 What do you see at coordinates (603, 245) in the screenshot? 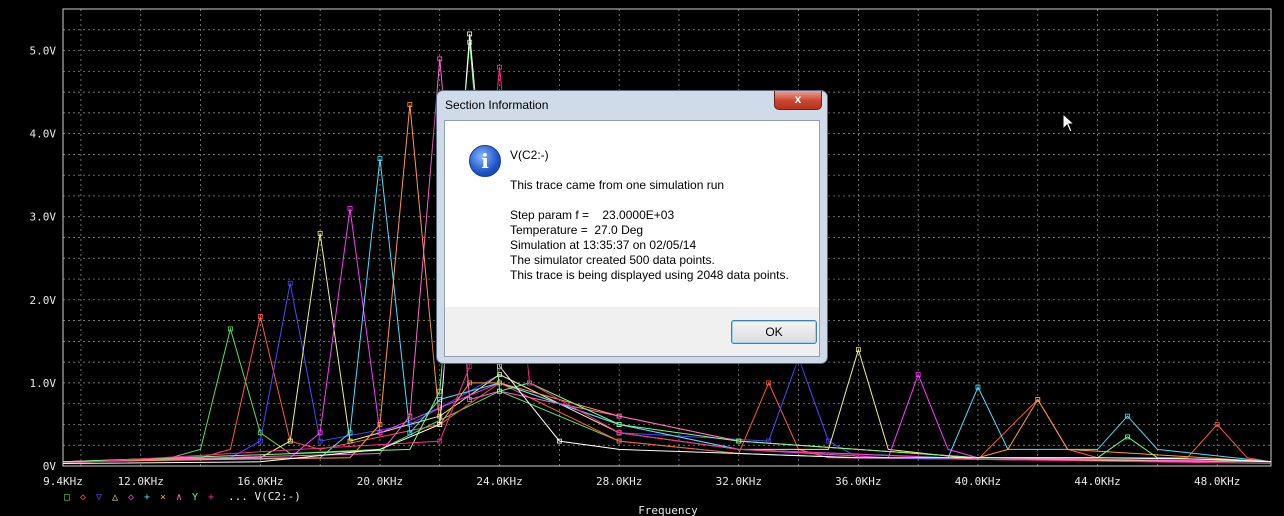
I see `simulation-time: Simulation at 13:35:37 on 02/05/14` at bounding box center [603, 245].